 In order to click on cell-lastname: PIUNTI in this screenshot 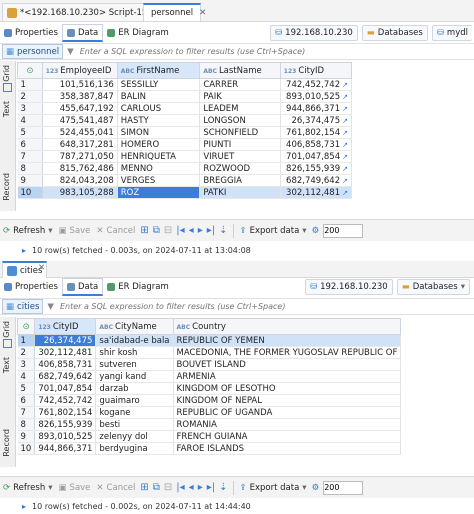, I will do `click(240, 144)`.